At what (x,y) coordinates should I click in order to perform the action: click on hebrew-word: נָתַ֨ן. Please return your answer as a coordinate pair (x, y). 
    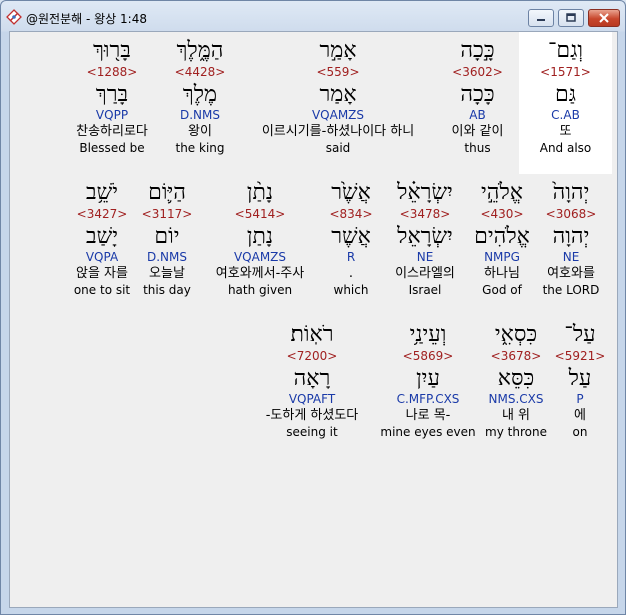
    Looking at the image, I should click on (260, 192).